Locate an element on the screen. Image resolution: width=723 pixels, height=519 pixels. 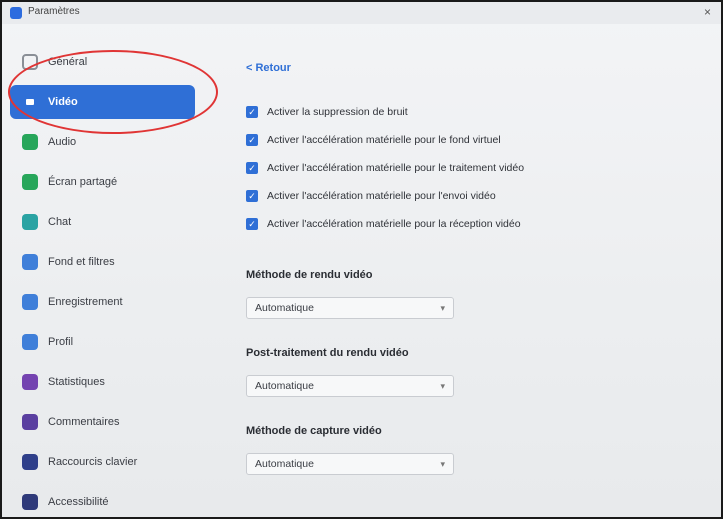
sidebar-item-label: Écran partagé is located at coordinates (83, 182).